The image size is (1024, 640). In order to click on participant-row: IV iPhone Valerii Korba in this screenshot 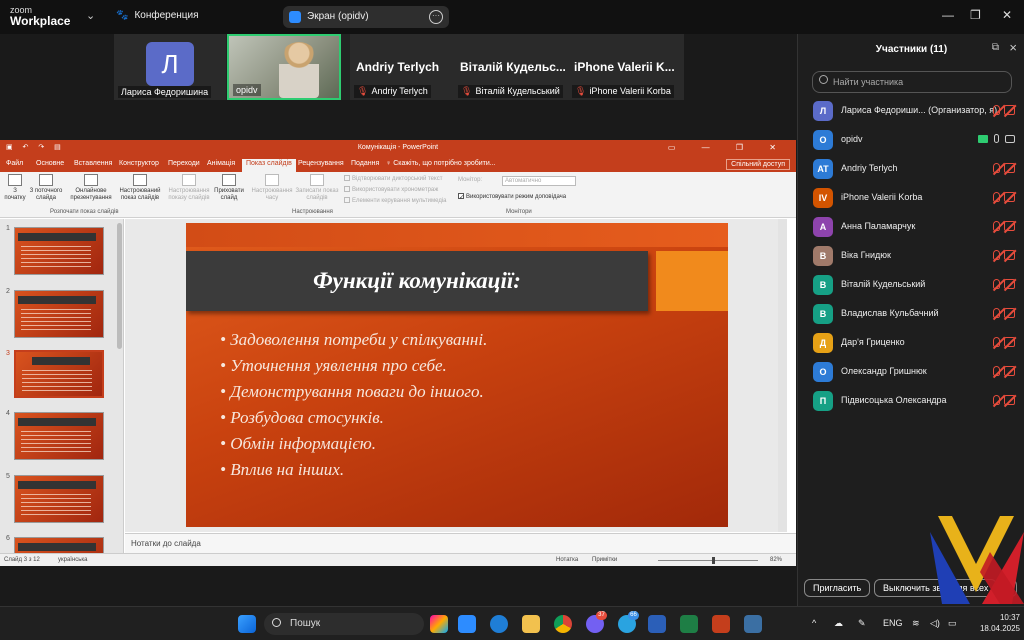, I will do `click(911, 199)`.